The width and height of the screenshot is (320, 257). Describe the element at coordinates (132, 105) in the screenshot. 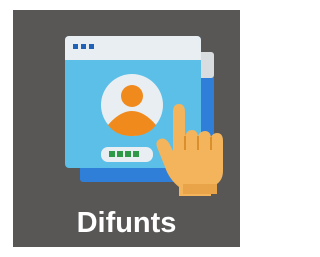

I see `avatar-icon` at that location.